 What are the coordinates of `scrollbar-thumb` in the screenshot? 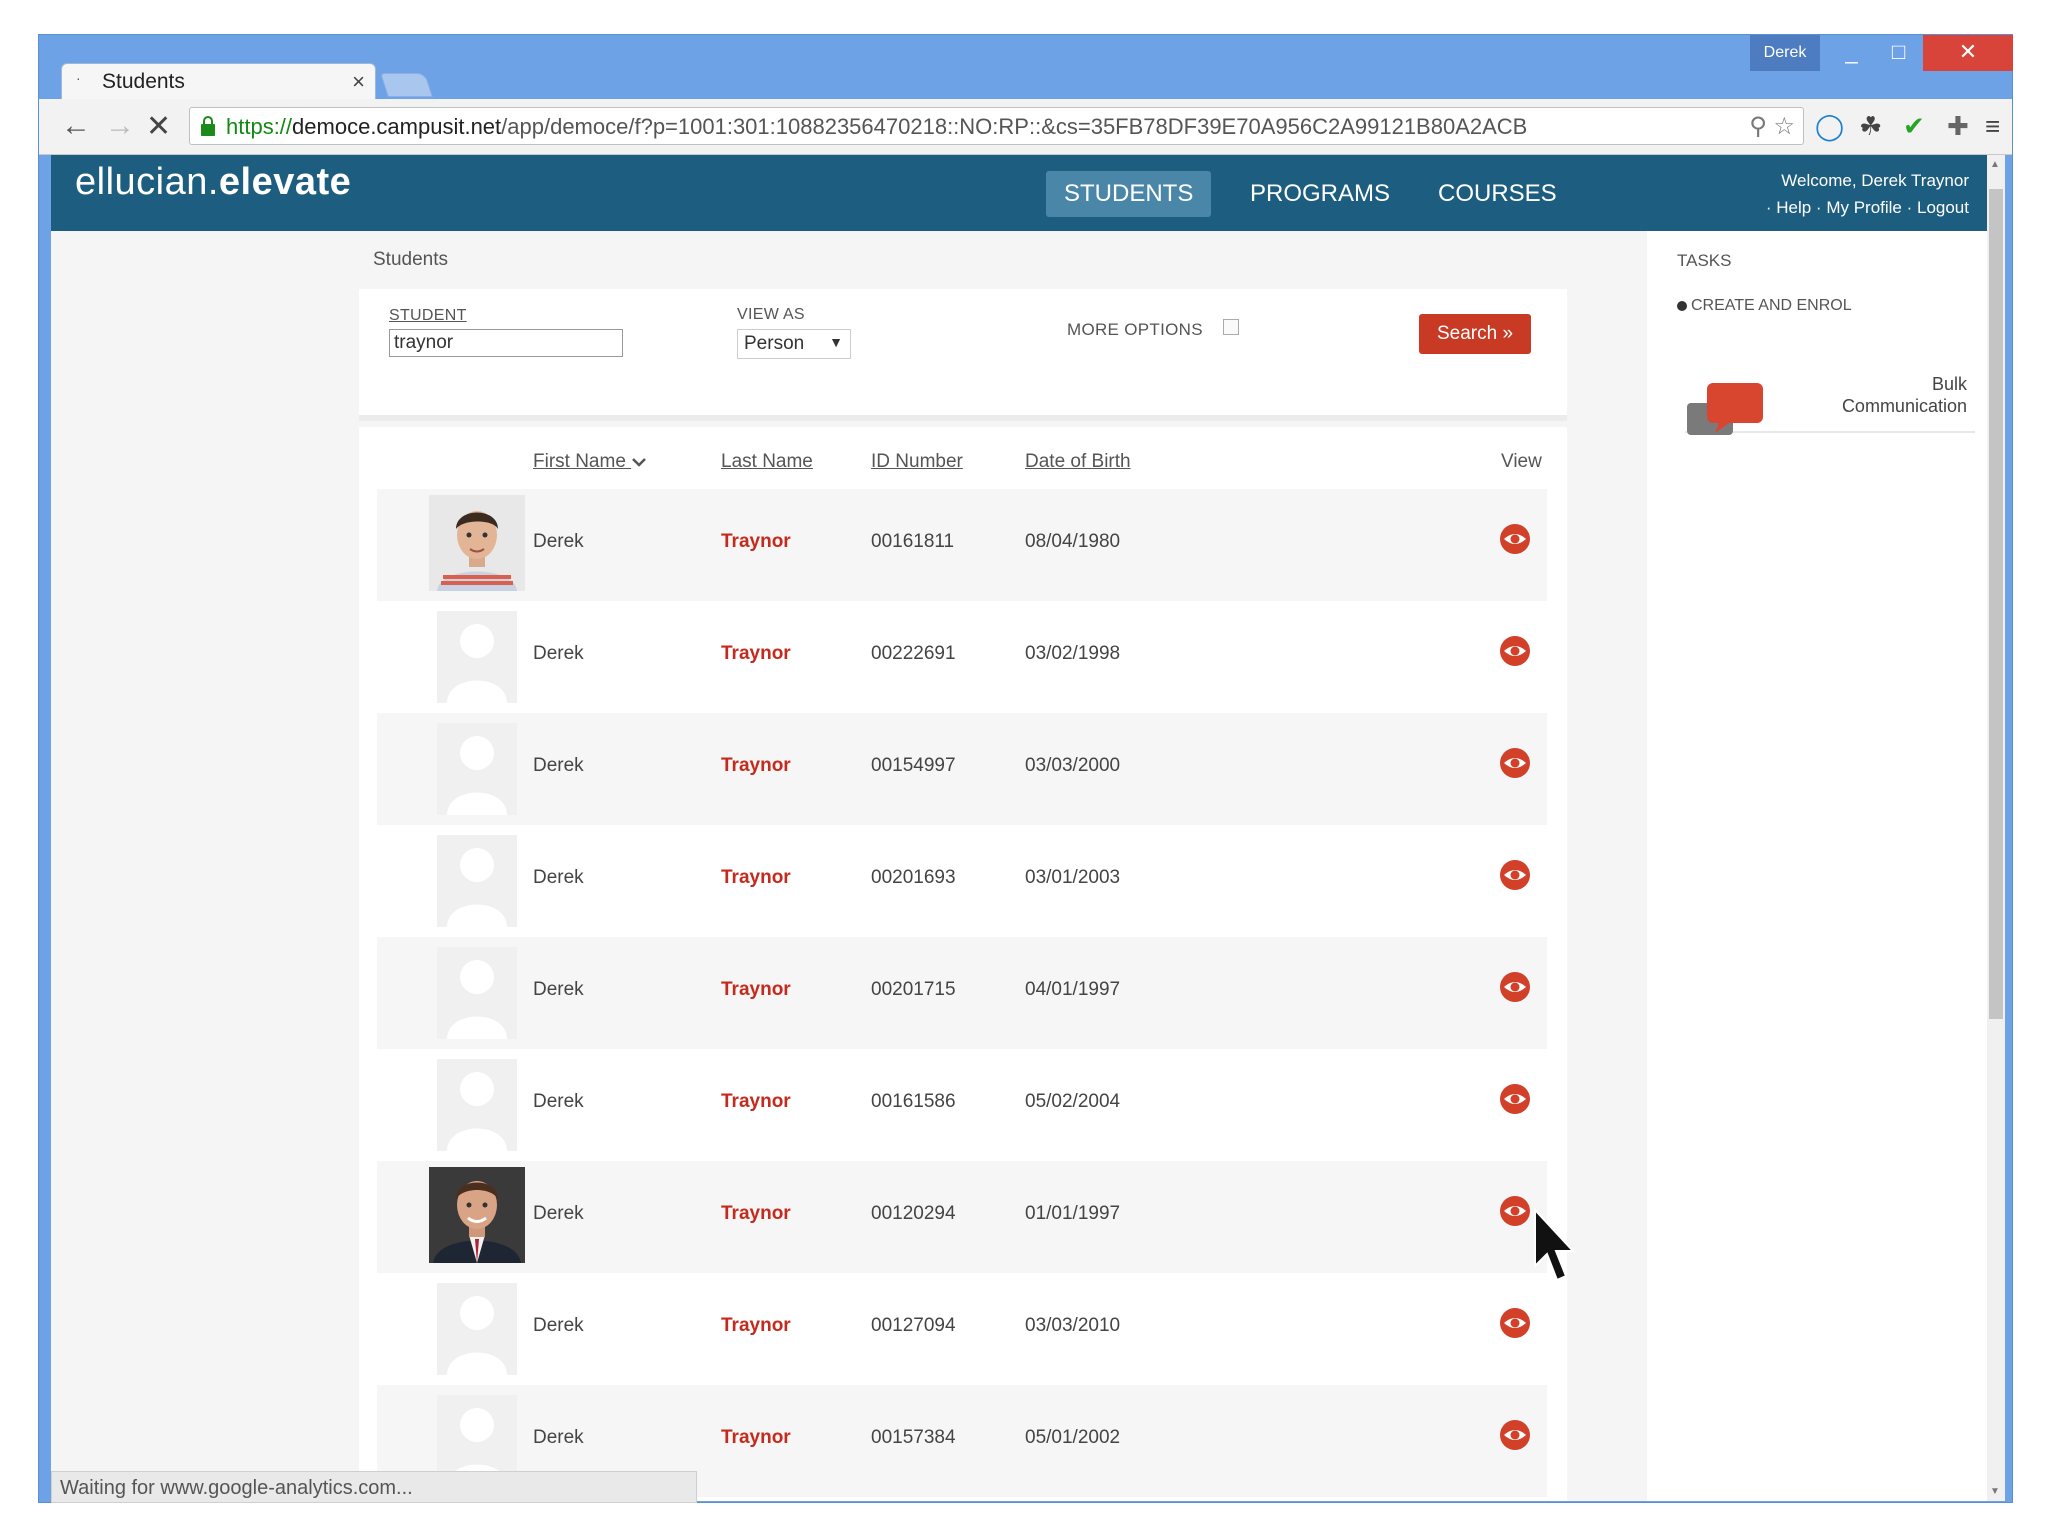 It's located at (1996, 604).